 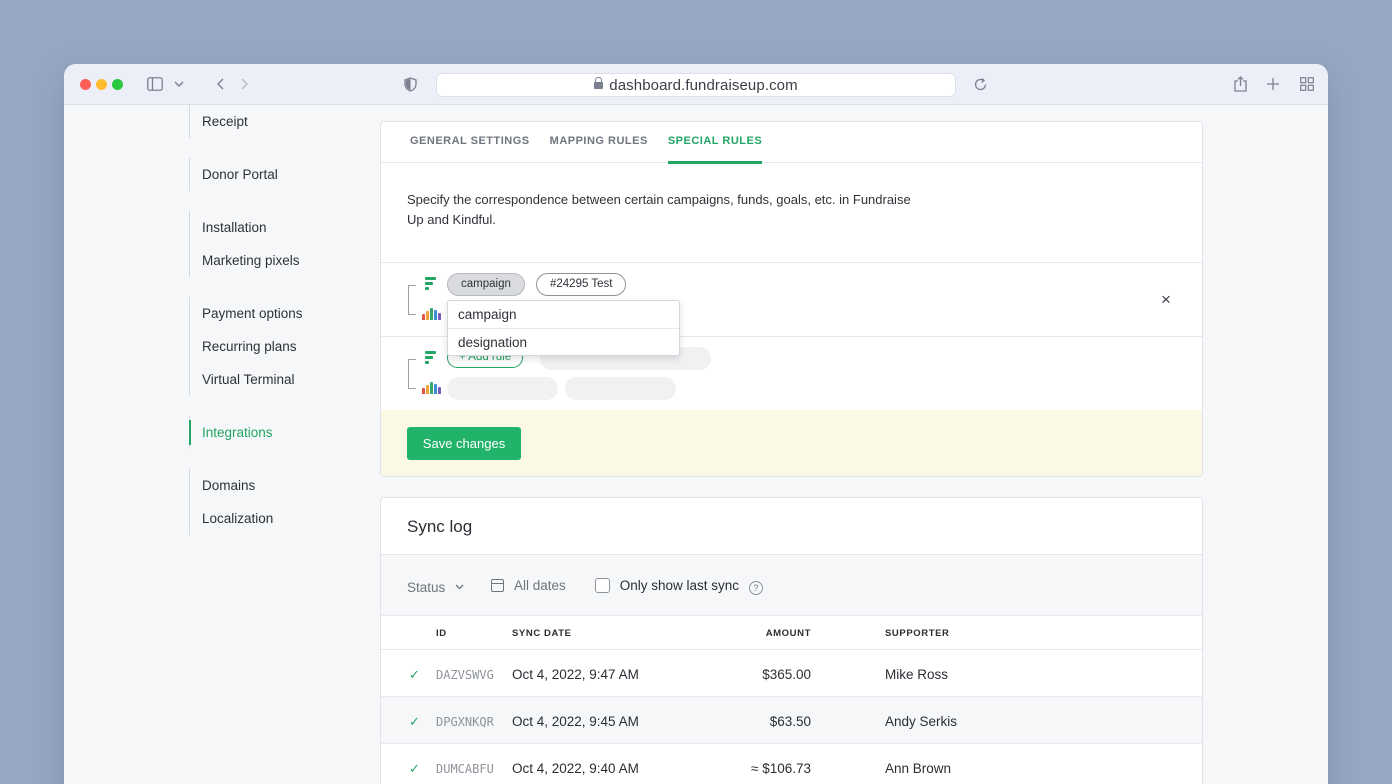 What do you see at coordinates (599, 142) in the screenshot?
I see `tab-mapping-rules: MAPPING RULES` at bounding box center [599, 142].